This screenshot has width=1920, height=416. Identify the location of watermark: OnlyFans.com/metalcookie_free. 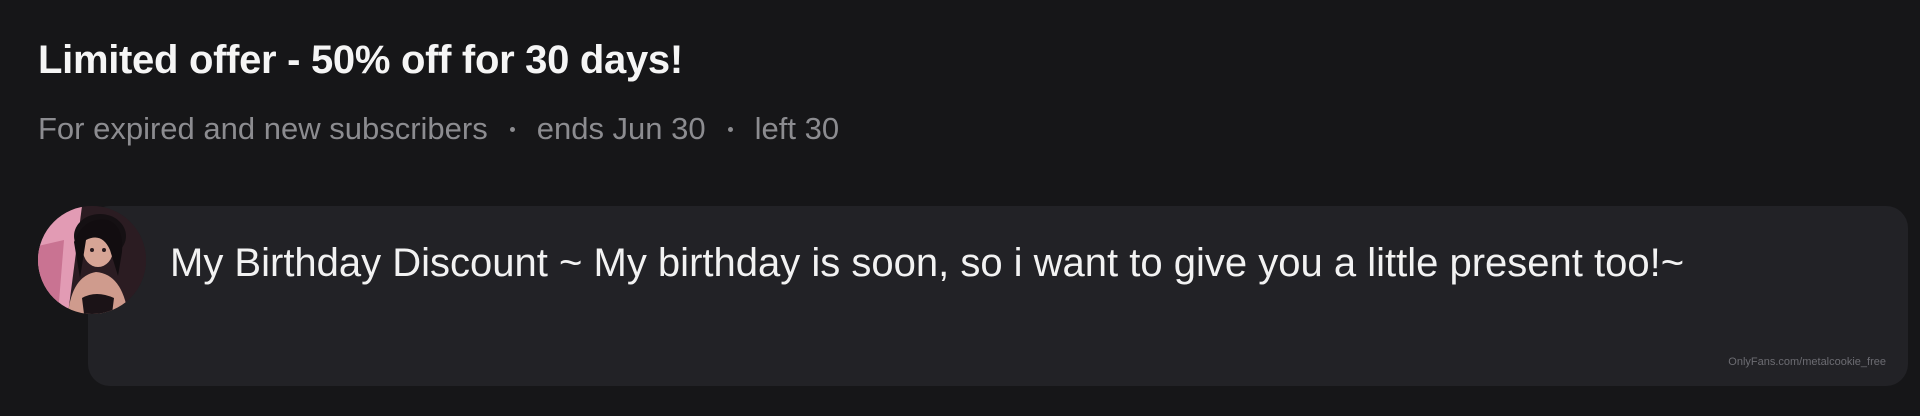
(1807, 362).